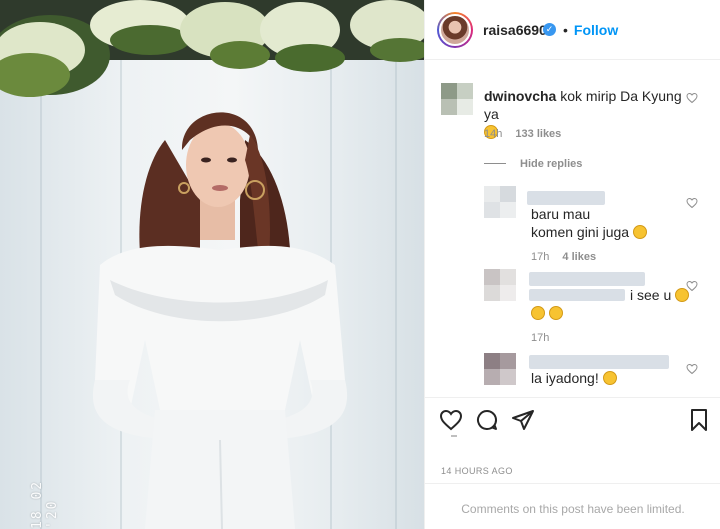 Image resolution: width=720 pixels, height=529 pixels. I want to click on reply-likes: 4 likes, so click(579, 257).